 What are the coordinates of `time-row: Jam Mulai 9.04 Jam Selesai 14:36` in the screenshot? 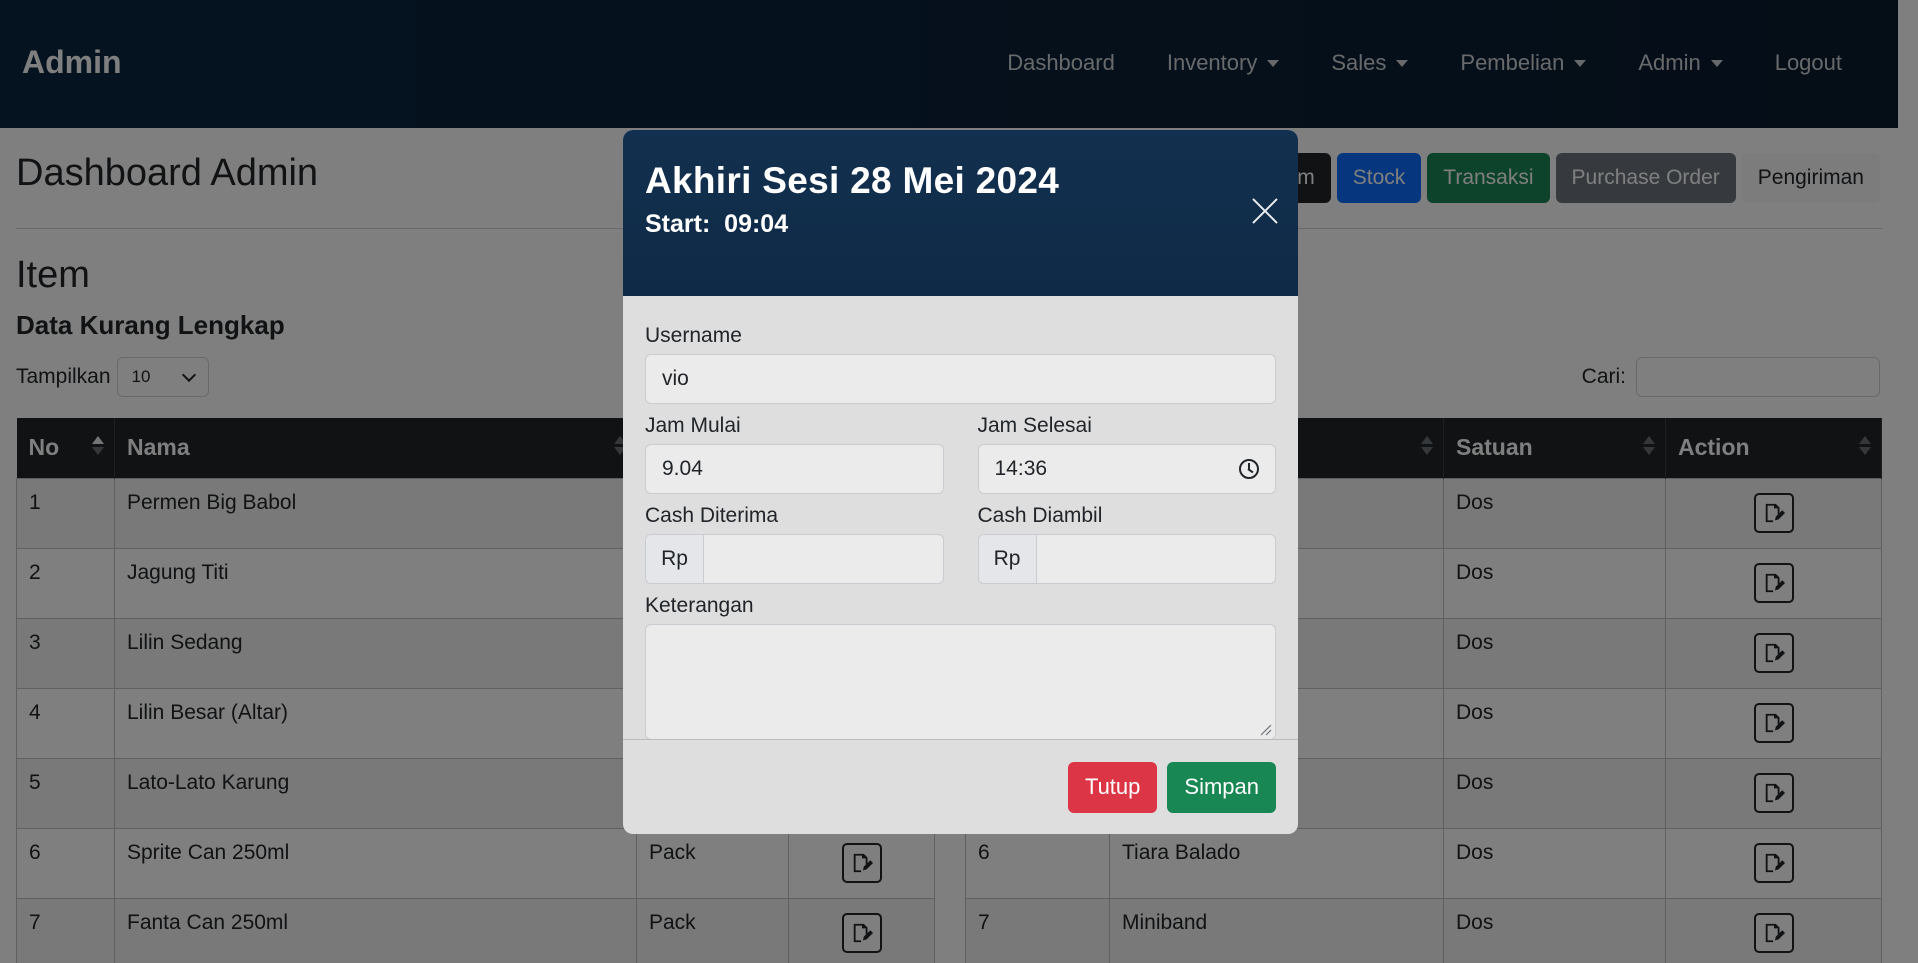 It's located at (960, 454).